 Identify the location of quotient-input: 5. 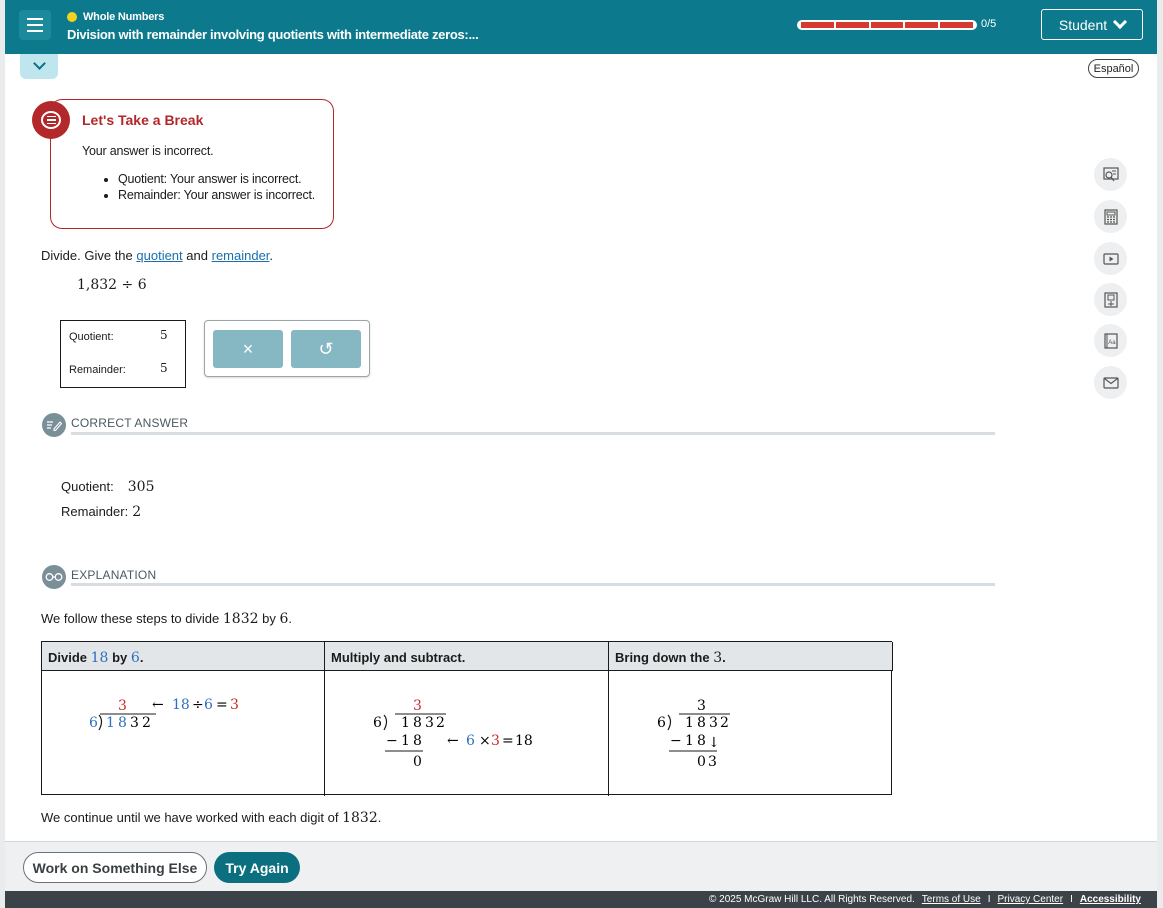
(164, 335).